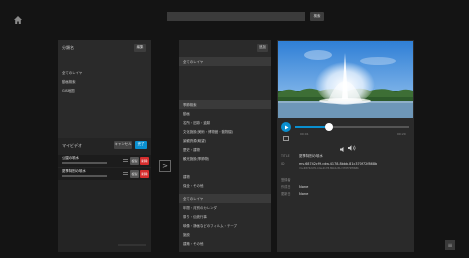 The width and height of the screenshot is (469, 258). I want to click on add-to-list-arrow-button: >, so click(165, 166).